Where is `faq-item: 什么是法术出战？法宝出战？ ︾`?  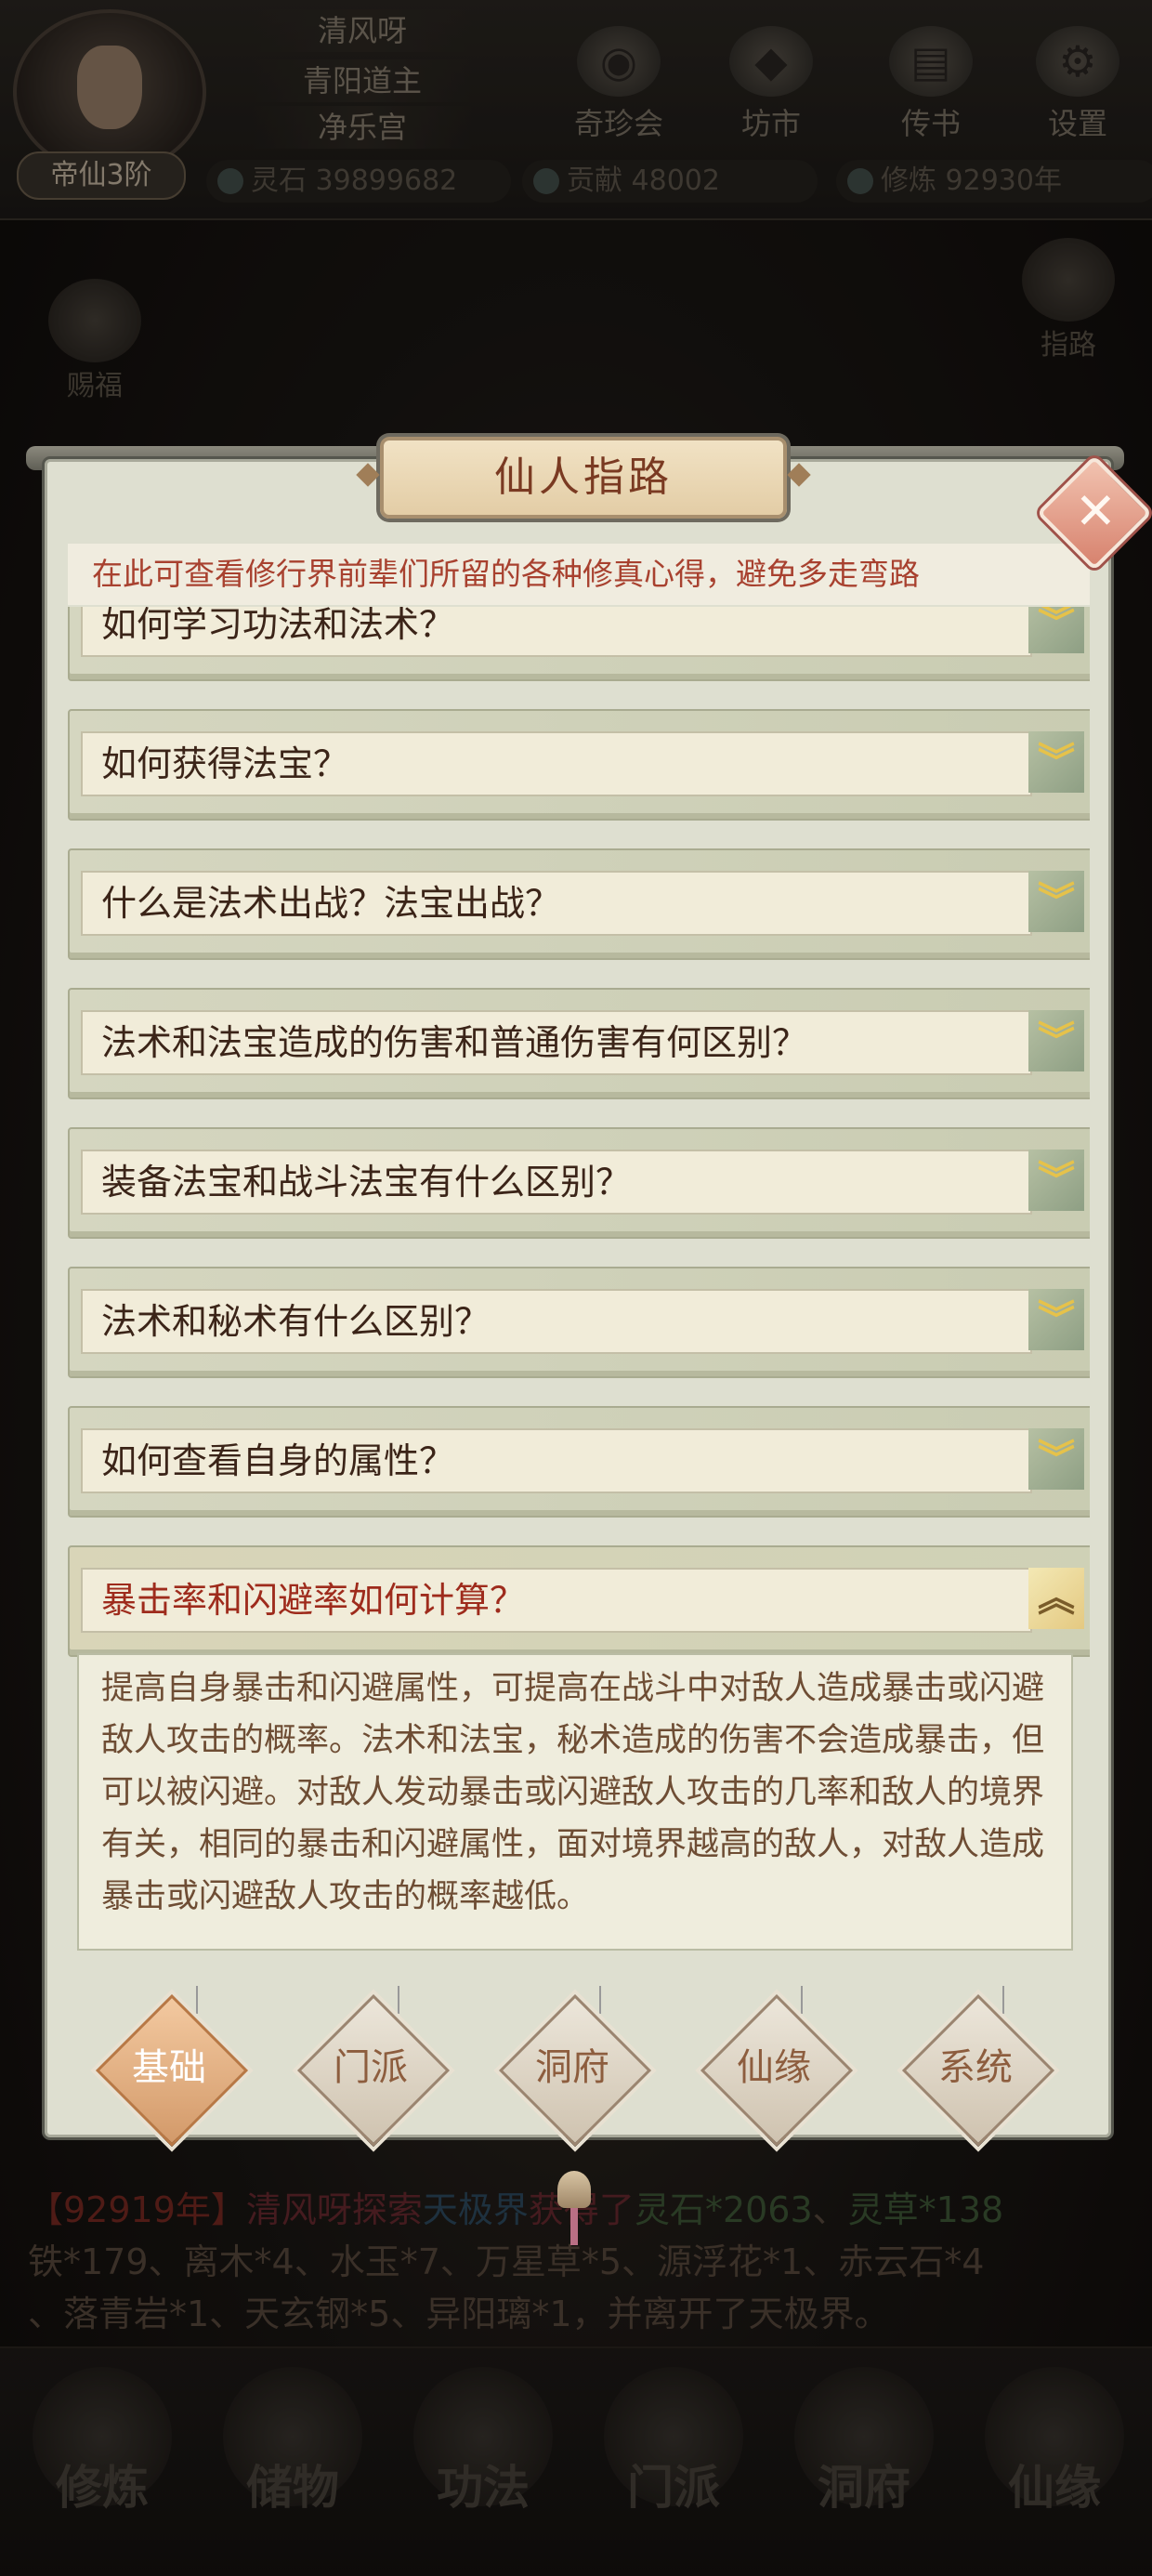
faq-item: 什么是法术出战？法宝出战？ ︾ is located at coordinates (579, 904).